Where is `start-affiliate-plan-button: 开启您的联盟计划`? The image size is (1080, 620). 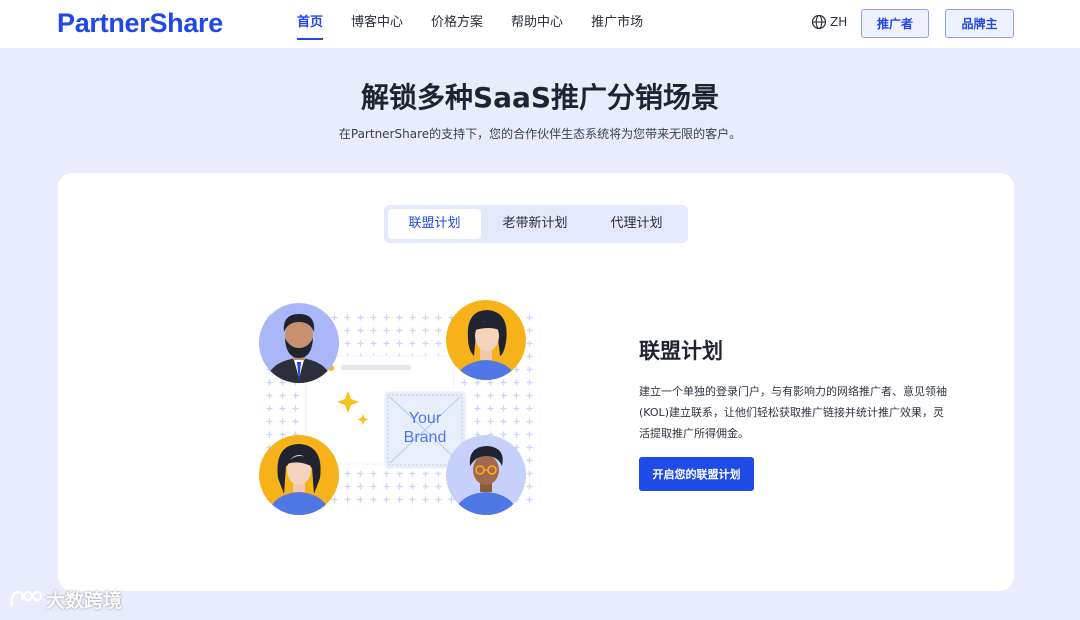 start-affiliate-plan-button: 开启您的联盟计划 is located at coordinates (696, 474).